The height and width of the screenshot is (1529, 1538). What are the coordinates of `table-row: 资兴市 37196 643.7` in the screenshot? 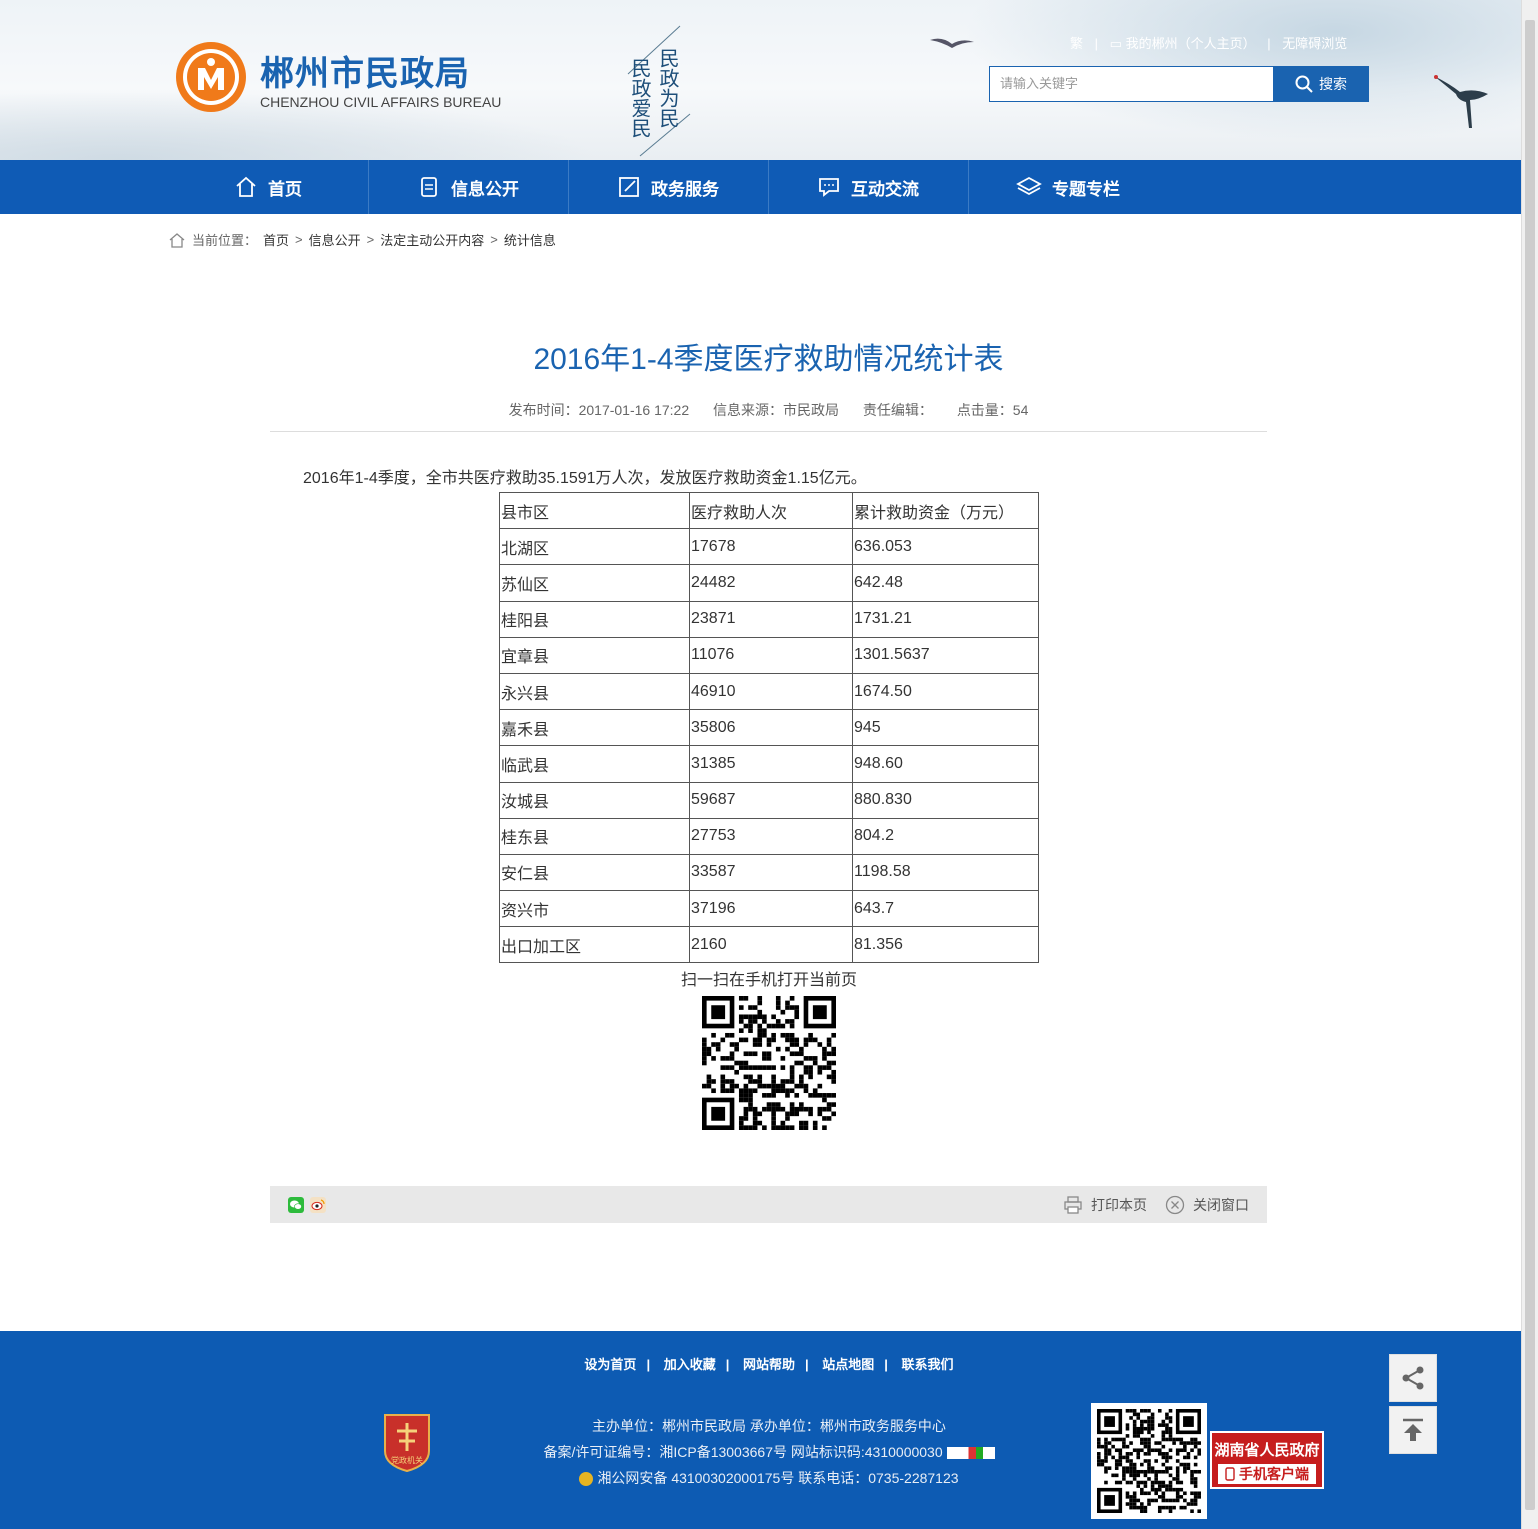 It's located at (769, 909).